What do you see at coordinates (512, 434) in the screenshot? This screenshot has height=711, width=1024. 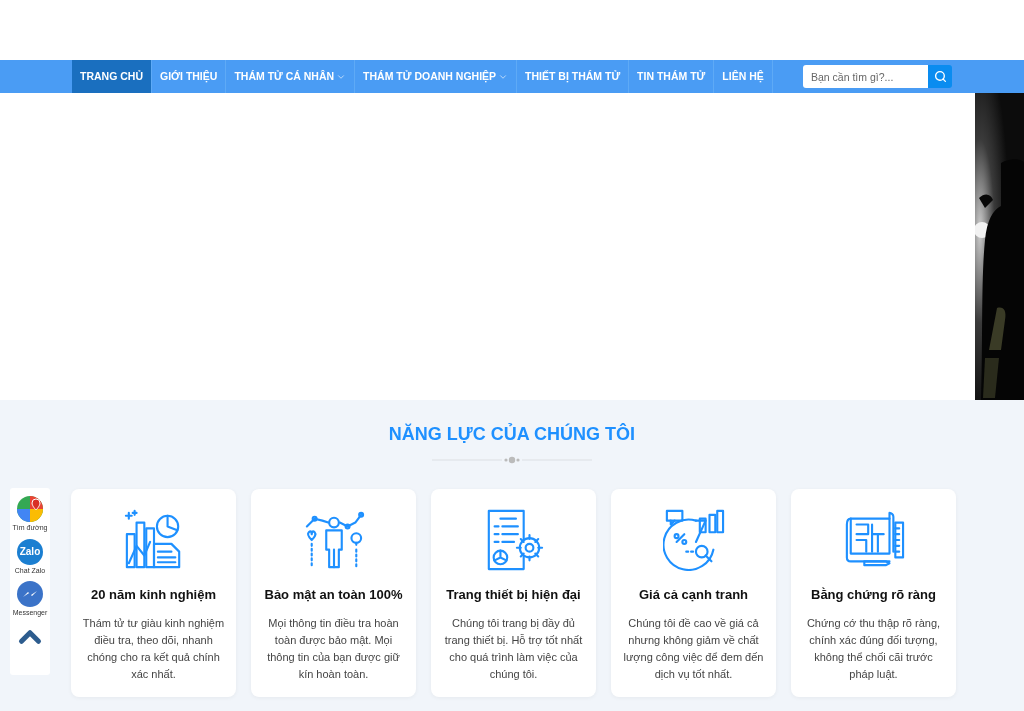 I see `section-title: NĂNG LỰC CỦA CHÚNG TÔI` at bounding box center [512, 434].